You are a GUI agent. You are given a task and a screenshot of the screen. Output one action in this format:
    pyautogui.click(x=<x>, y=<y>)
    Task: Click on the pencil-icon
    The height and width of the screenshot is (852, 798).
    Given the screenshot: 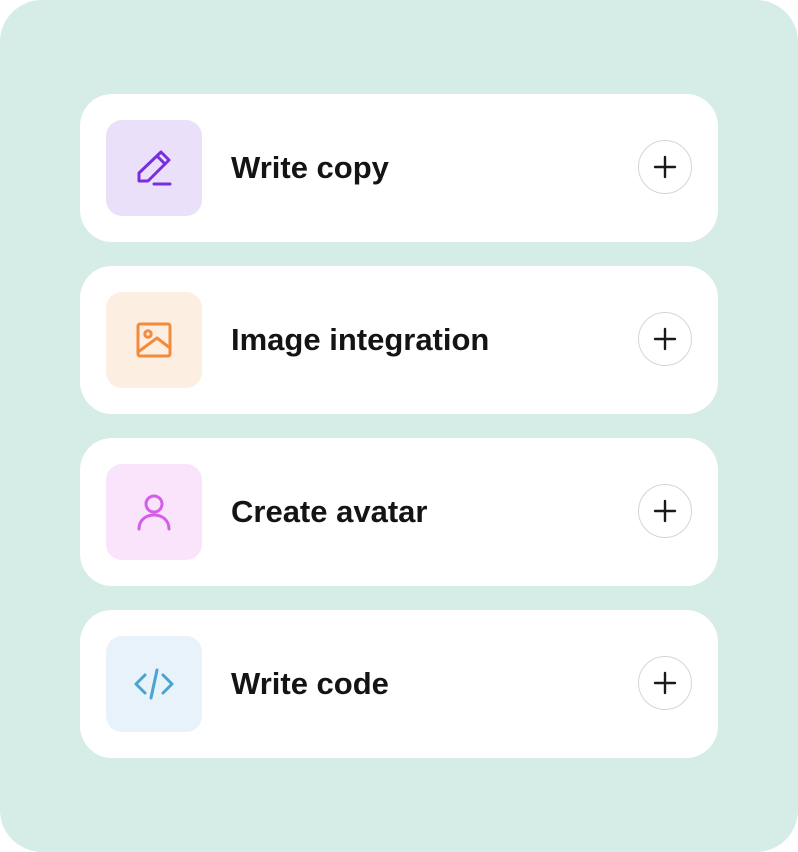 What is the action you would take?
    pyautogui.click(x=154, y=168)
    